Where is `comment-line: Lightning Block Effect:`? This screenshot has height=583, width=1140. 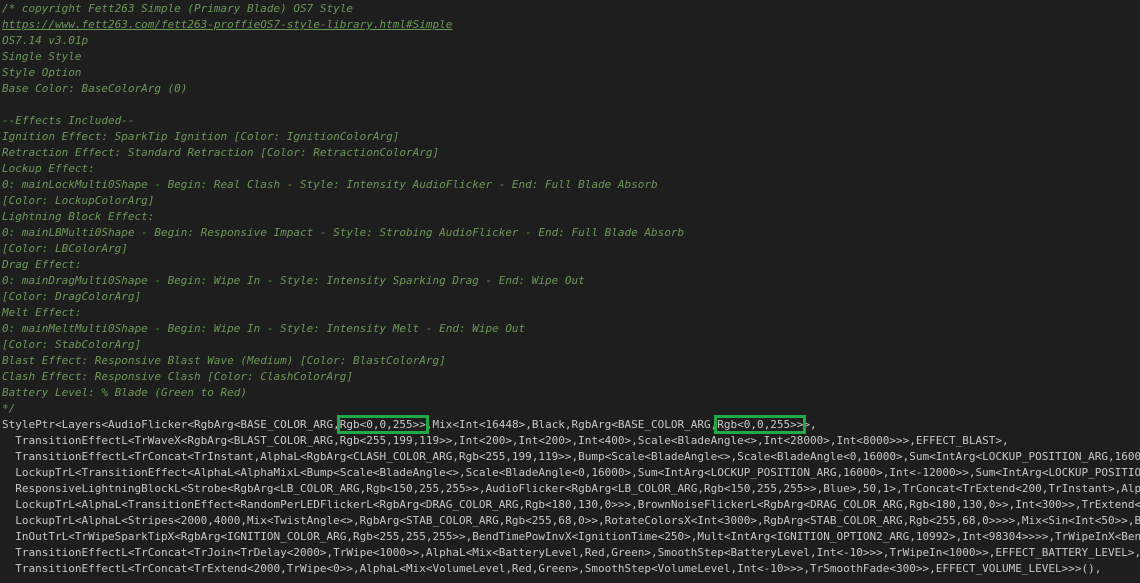 comment-line: Lightning Block Effect: is located at coordinates (78, 216).